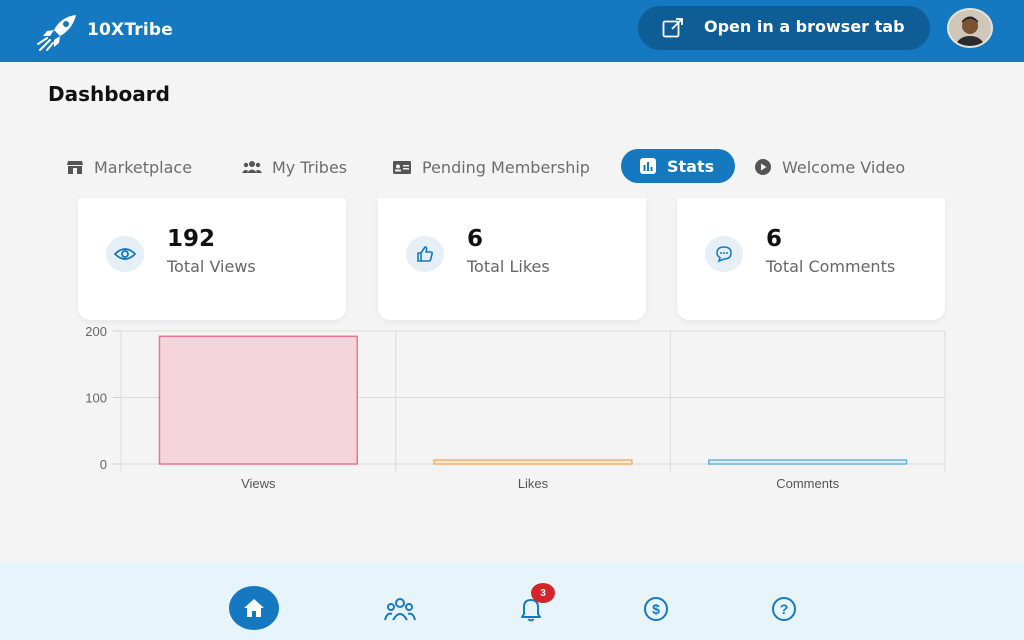  I want to click on x-tick-label: Views, so click(258, 483).